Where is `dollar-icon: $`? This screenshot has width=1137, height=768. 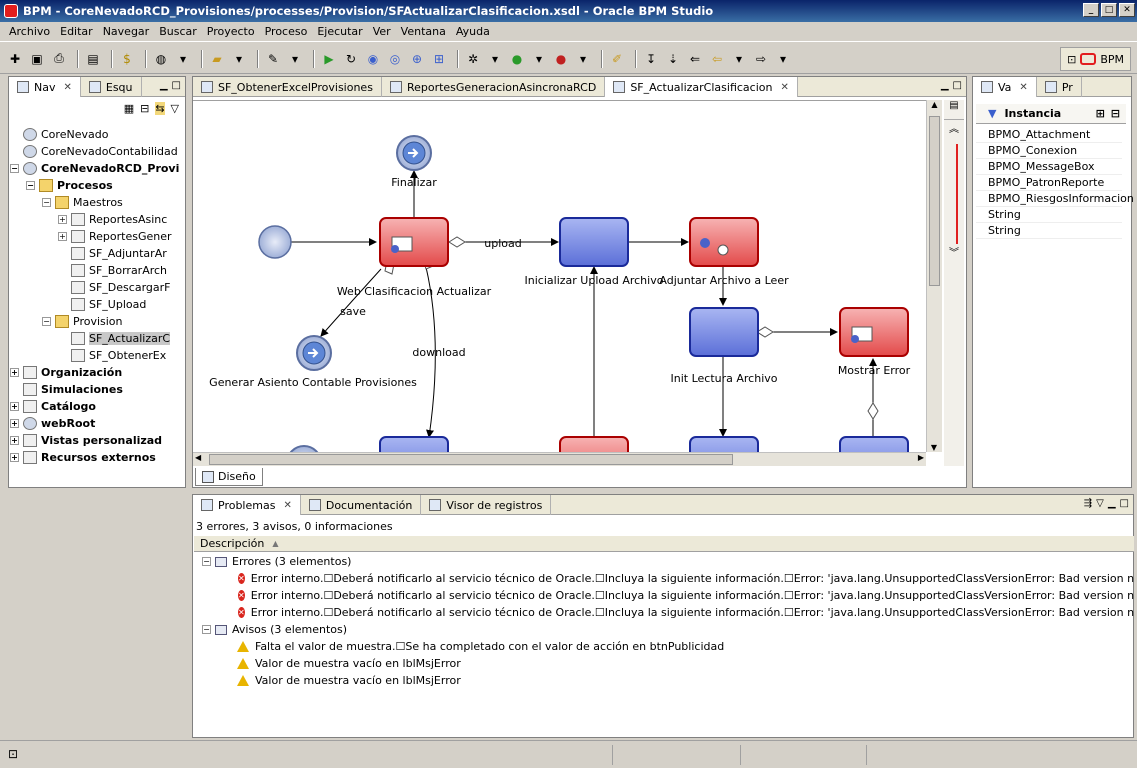
dollar-icon: $ is located at coordinates (127, 59).